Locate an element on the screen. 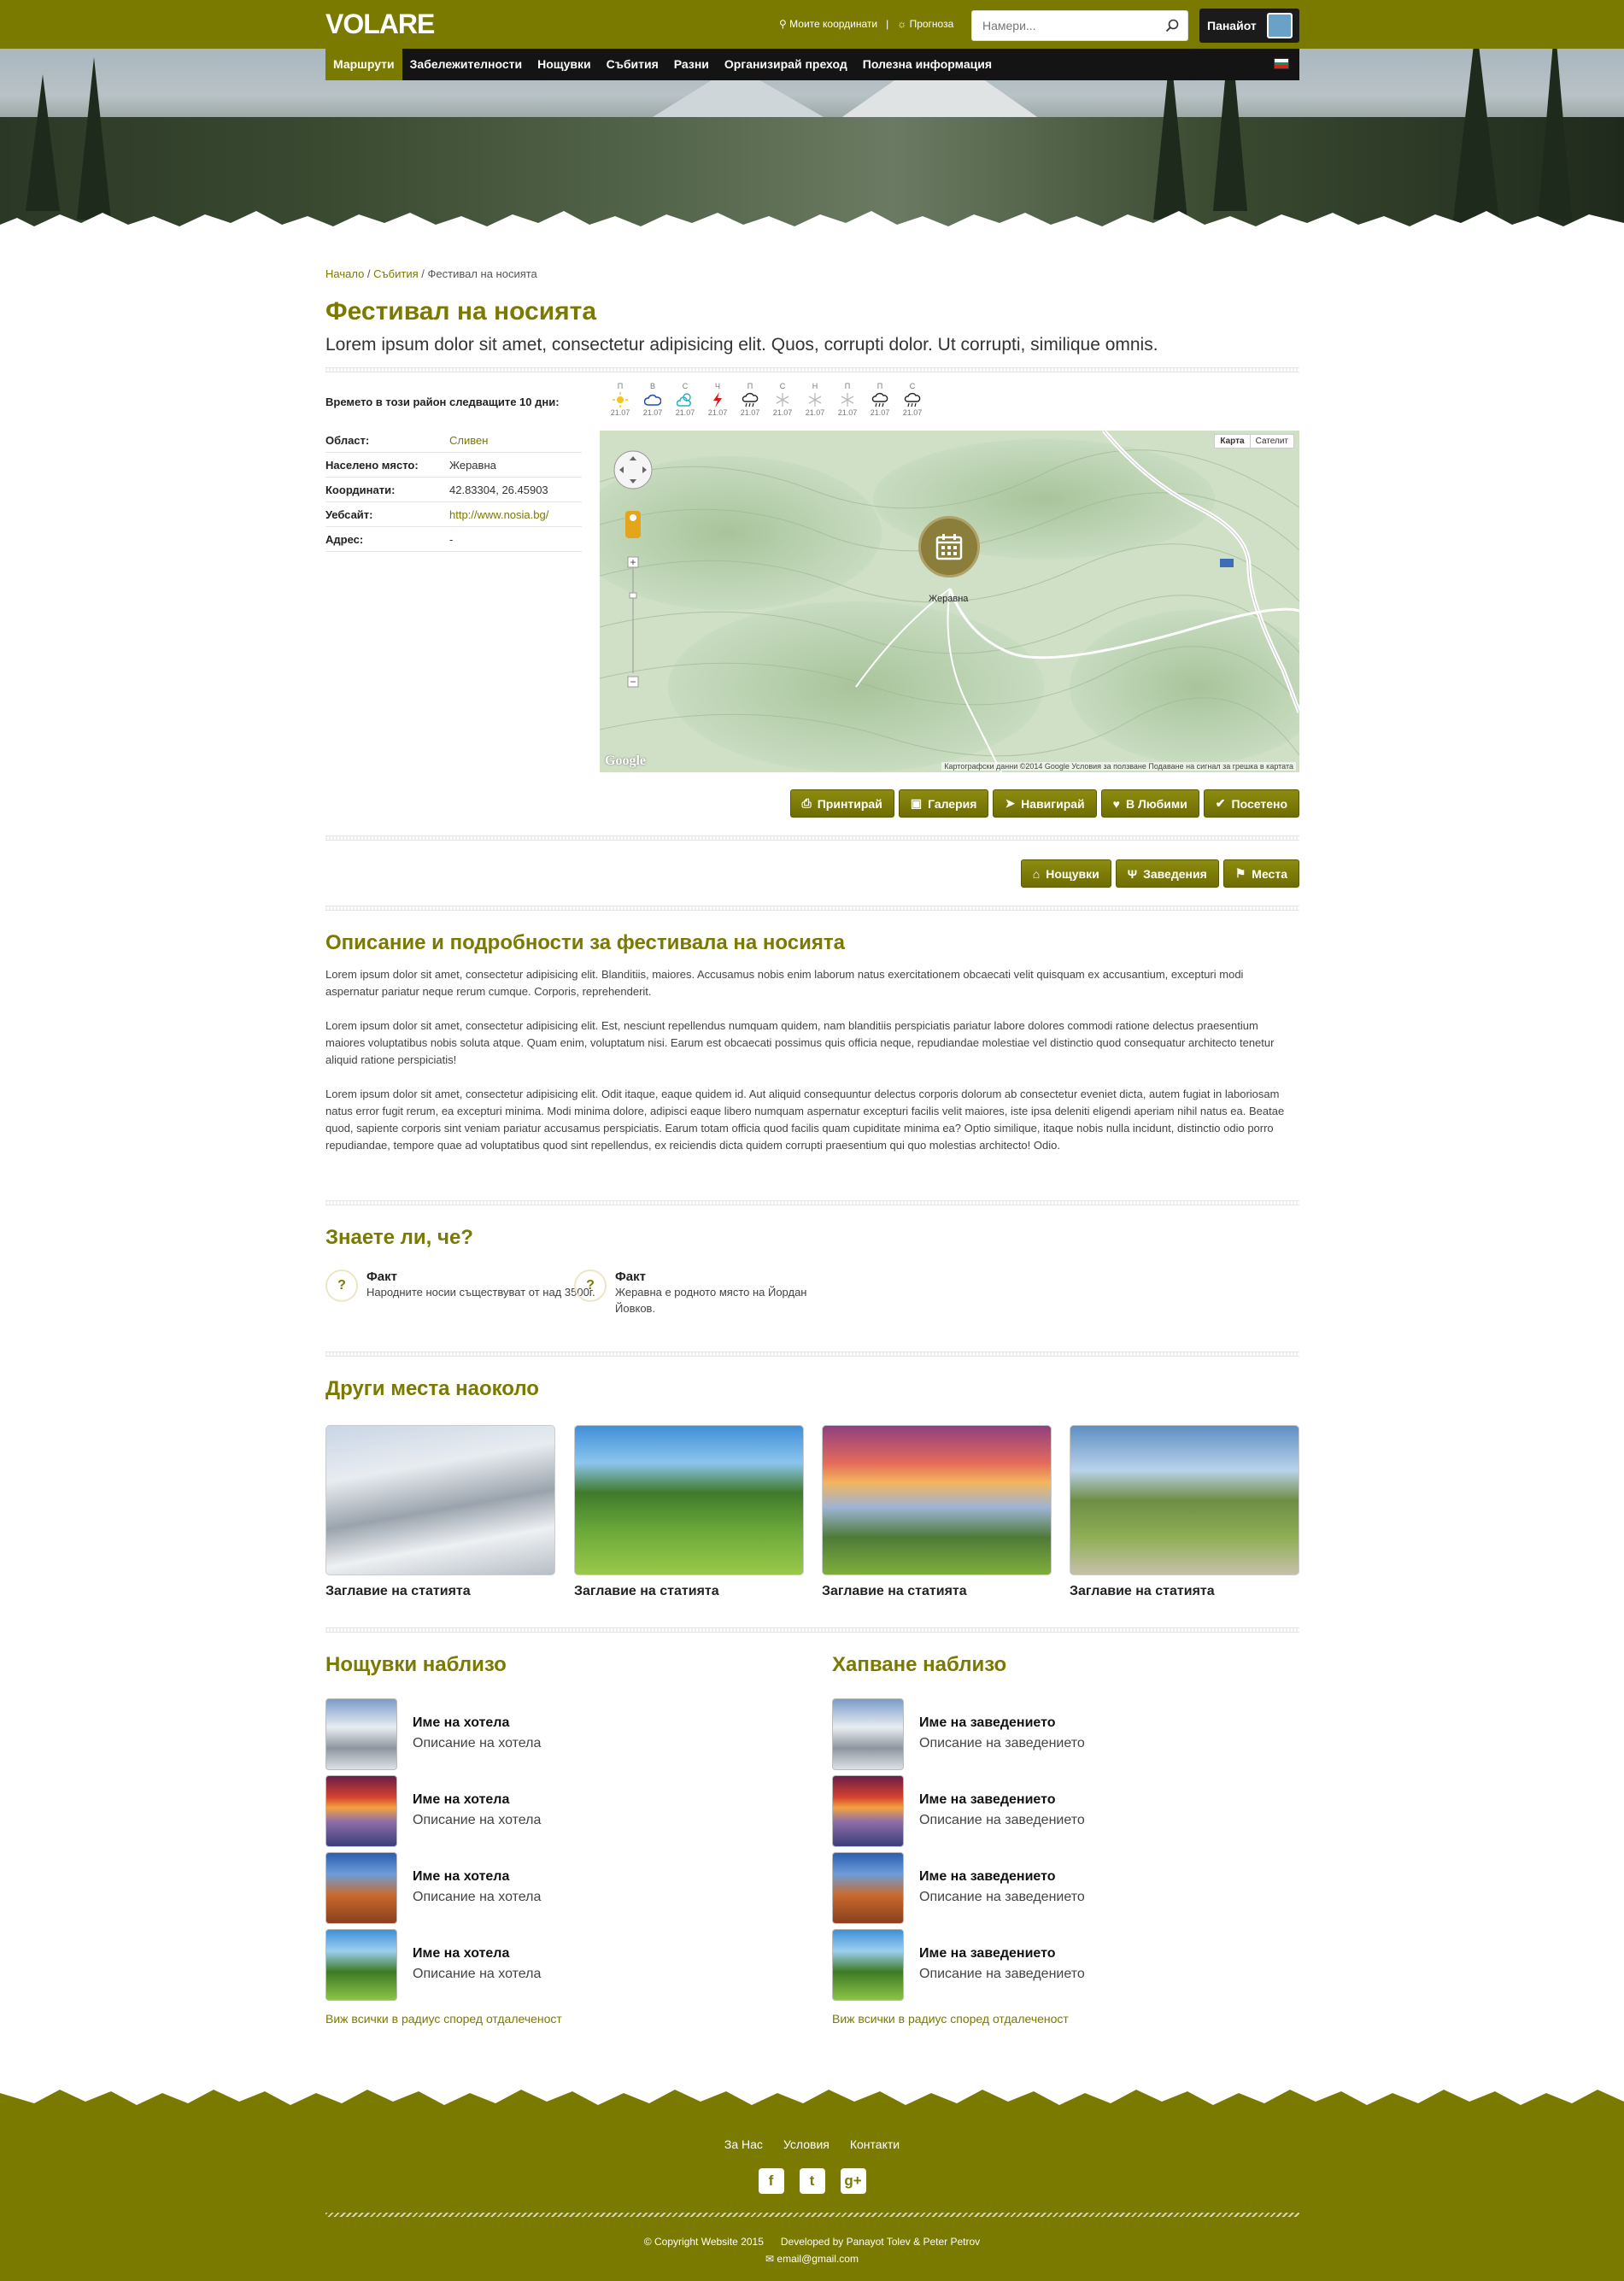  website-link: http://www.nosia.bg/ is located at coordinates (498, 514).